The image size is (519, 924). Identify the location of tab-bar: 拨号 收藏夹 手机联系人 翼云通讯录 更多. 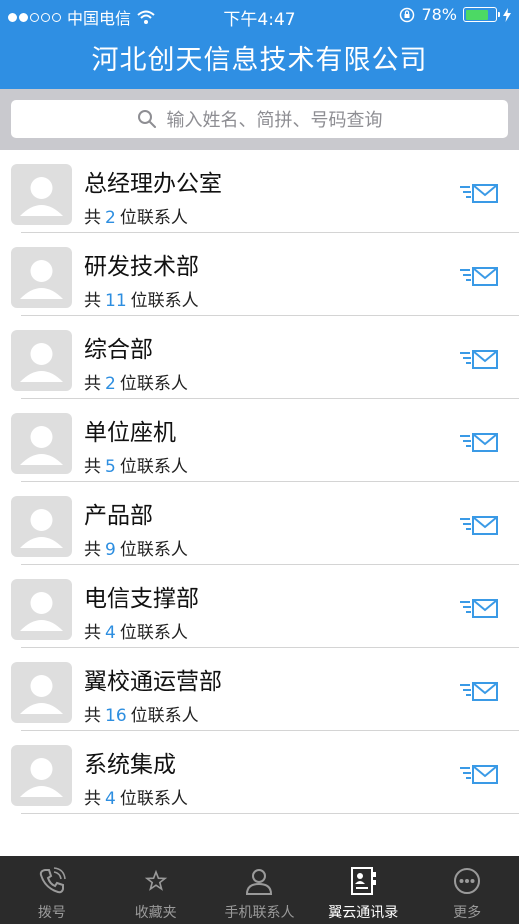
(259, 890).